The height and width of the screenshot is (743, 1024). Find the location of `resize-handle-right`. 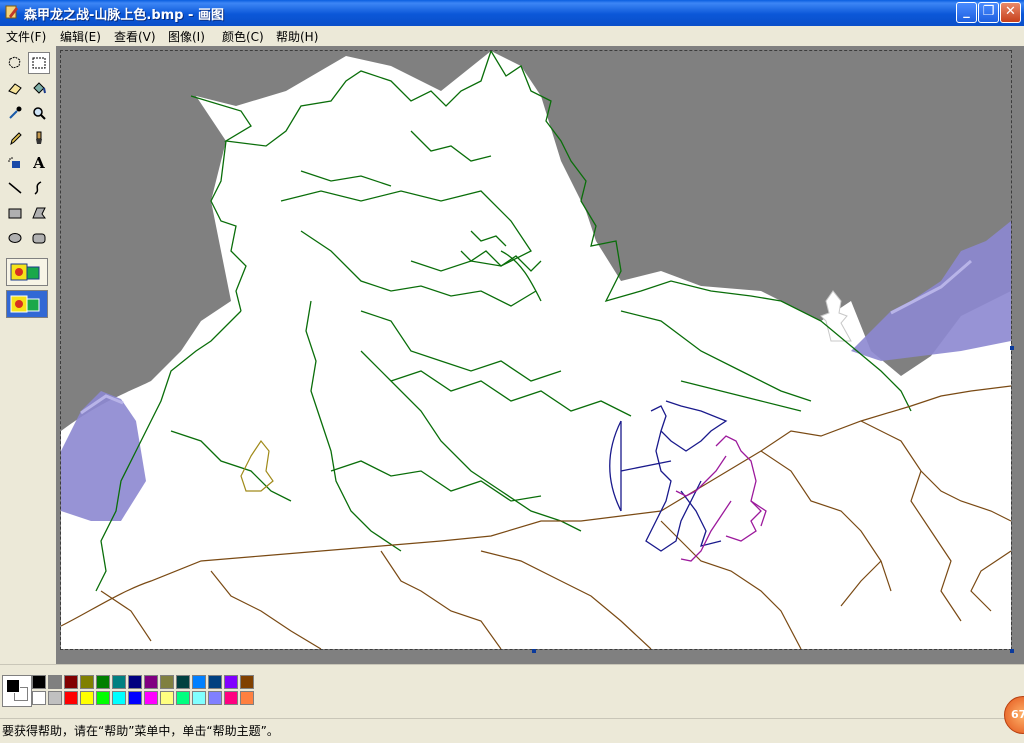

resize-handle-right is located at coordinates (1012, 348).